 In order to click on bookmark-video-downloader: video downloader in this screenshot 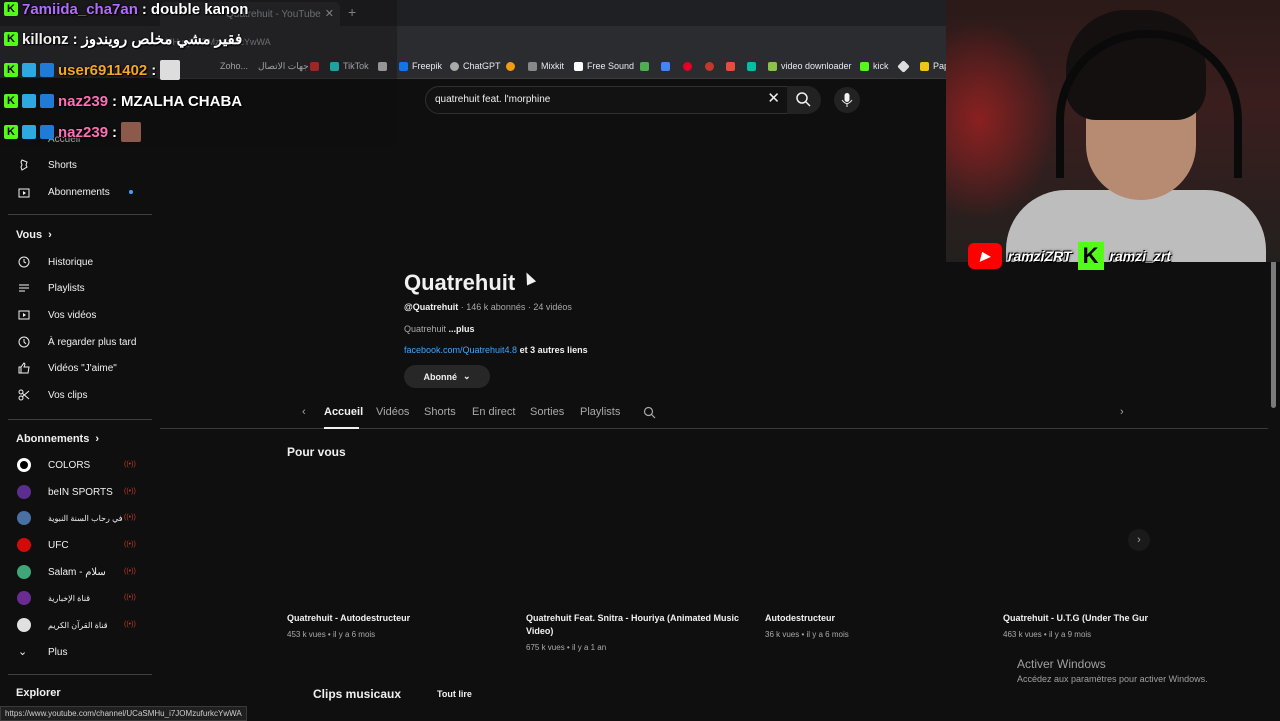, I will do `click(810, 66)`.